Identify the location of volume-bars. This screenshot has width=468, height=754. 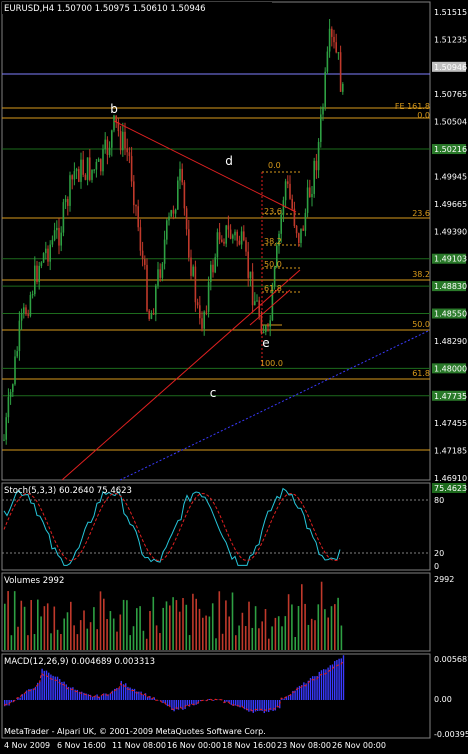
(173, 616).